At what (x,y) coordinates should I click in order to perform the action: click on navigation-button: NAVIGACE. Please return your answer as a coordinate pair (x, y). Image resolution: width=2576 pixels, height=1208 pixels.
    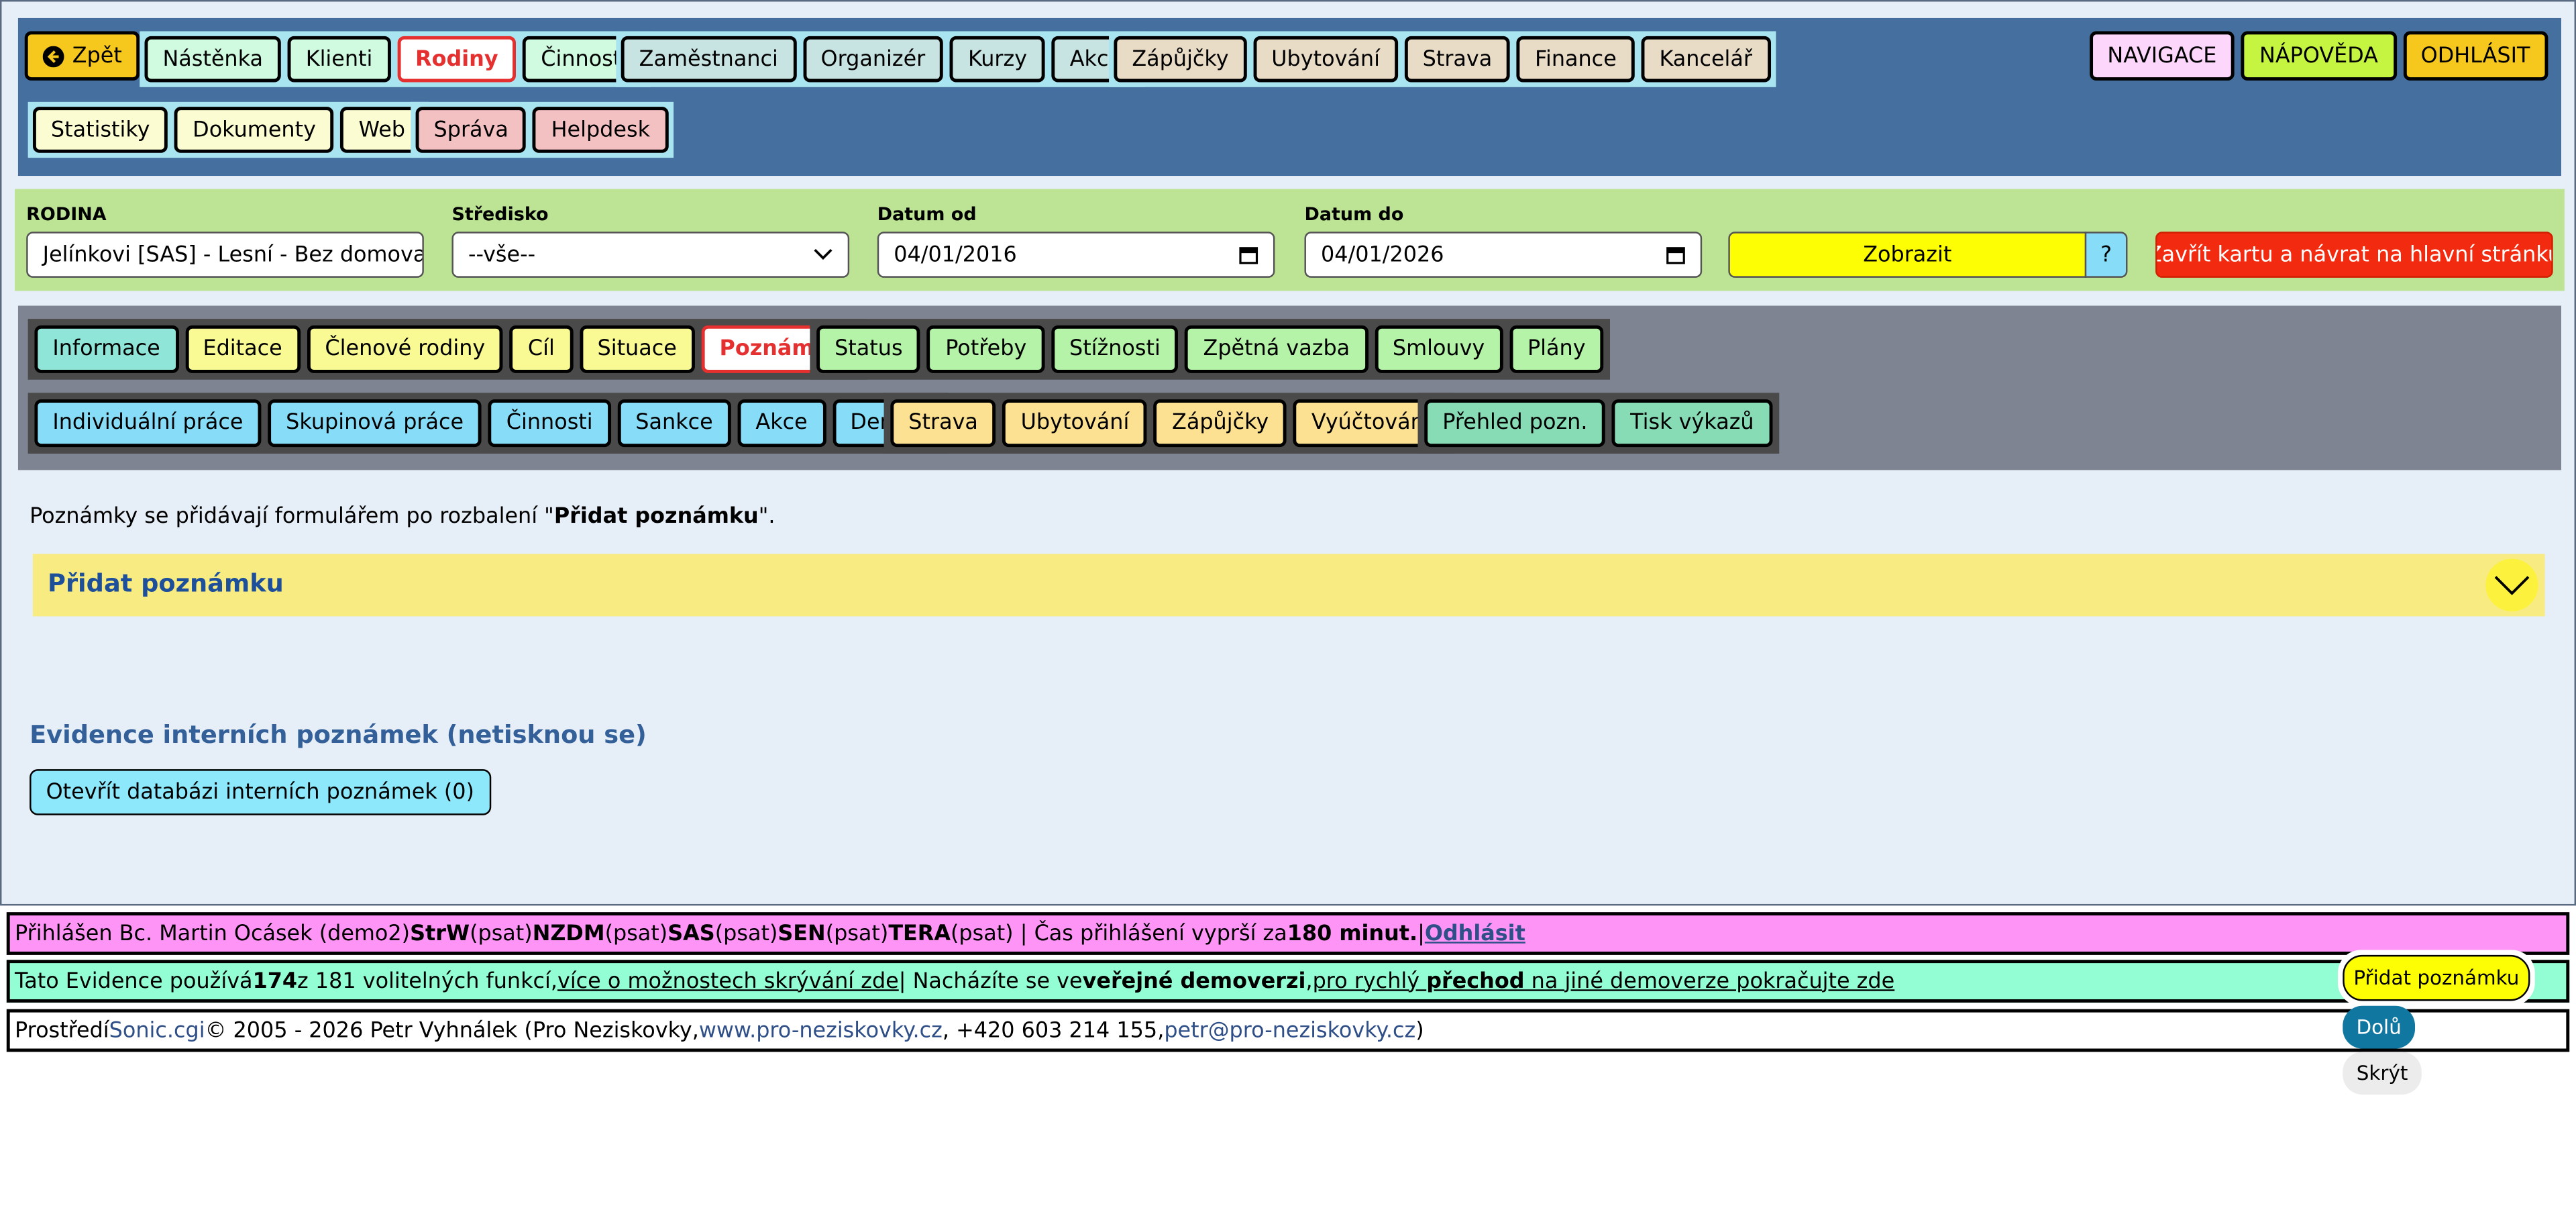
    Looking at the image, I should click on (2162, 56).